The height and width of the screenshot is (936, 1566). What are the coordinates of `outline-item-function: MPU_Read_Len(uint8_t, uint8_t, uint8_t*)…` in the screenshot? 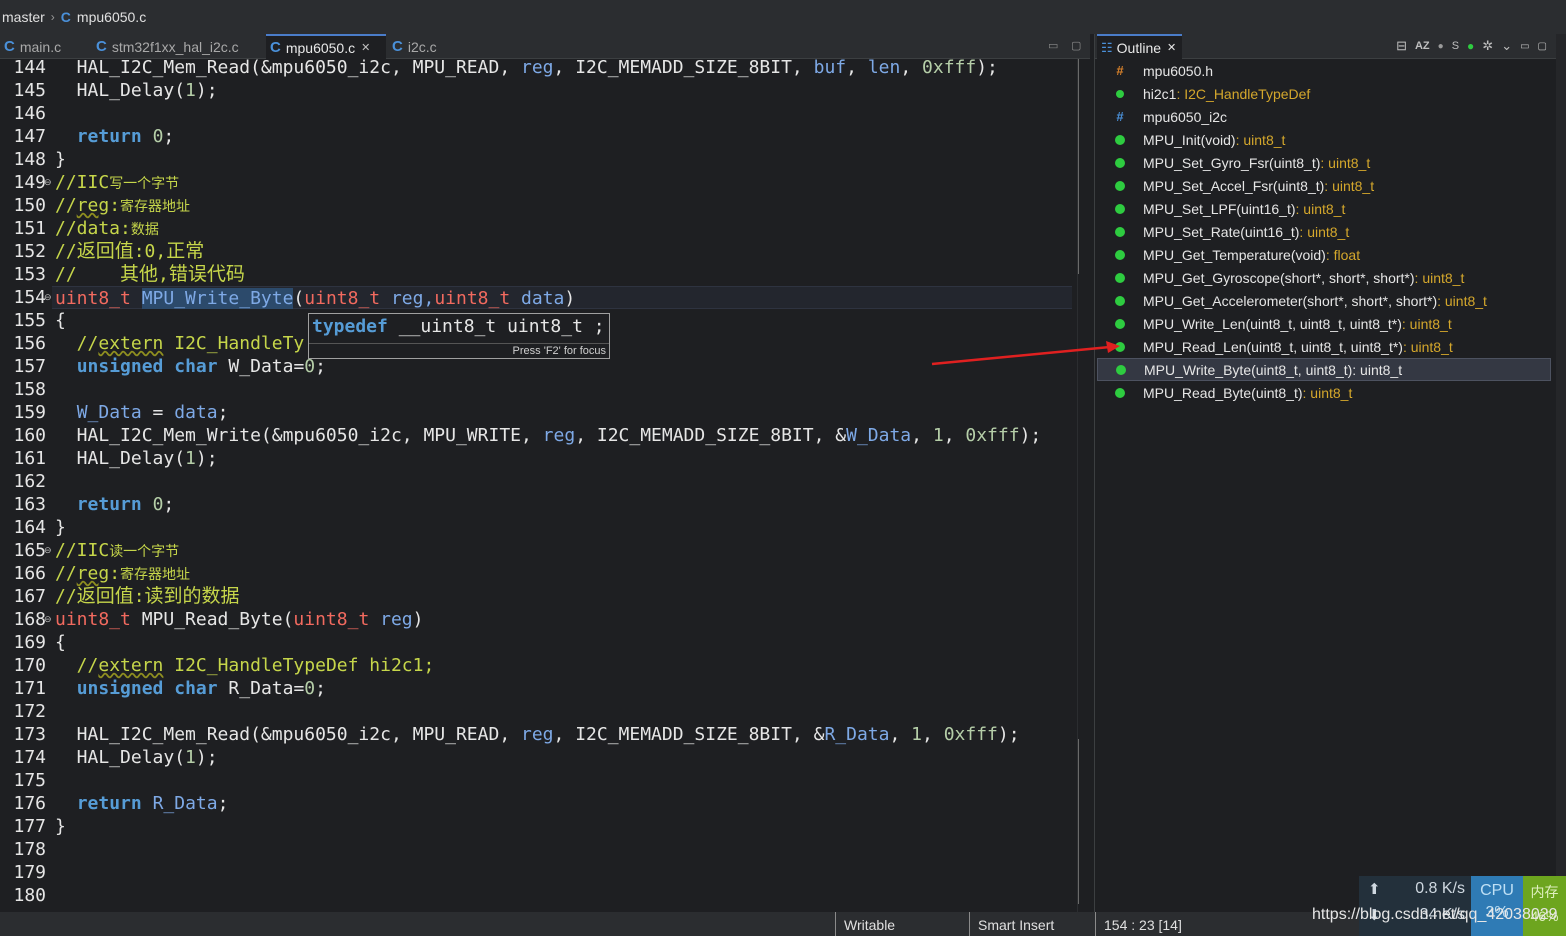 It's located at (1324, 346).